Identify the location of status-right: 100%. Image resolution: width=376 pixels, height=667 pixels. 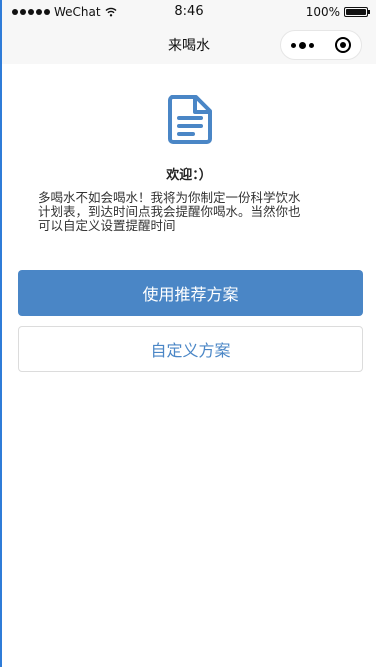
(337, 12).